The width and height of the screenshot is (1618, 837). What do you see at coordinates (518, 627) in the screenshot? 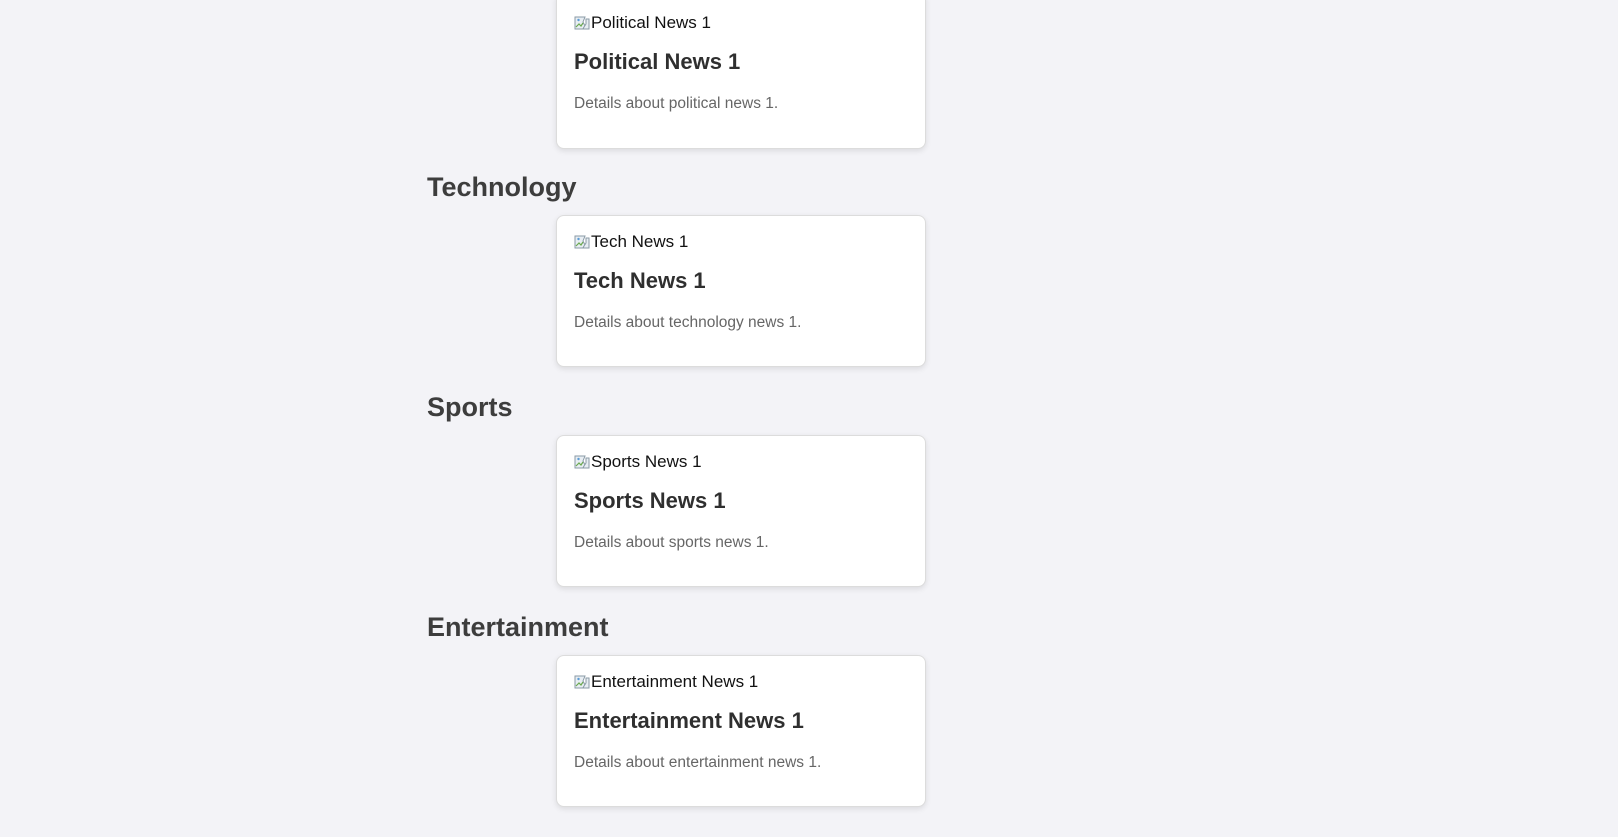
I see `section-title-entertainment: Entertainment` at bounding box center [518, 627].